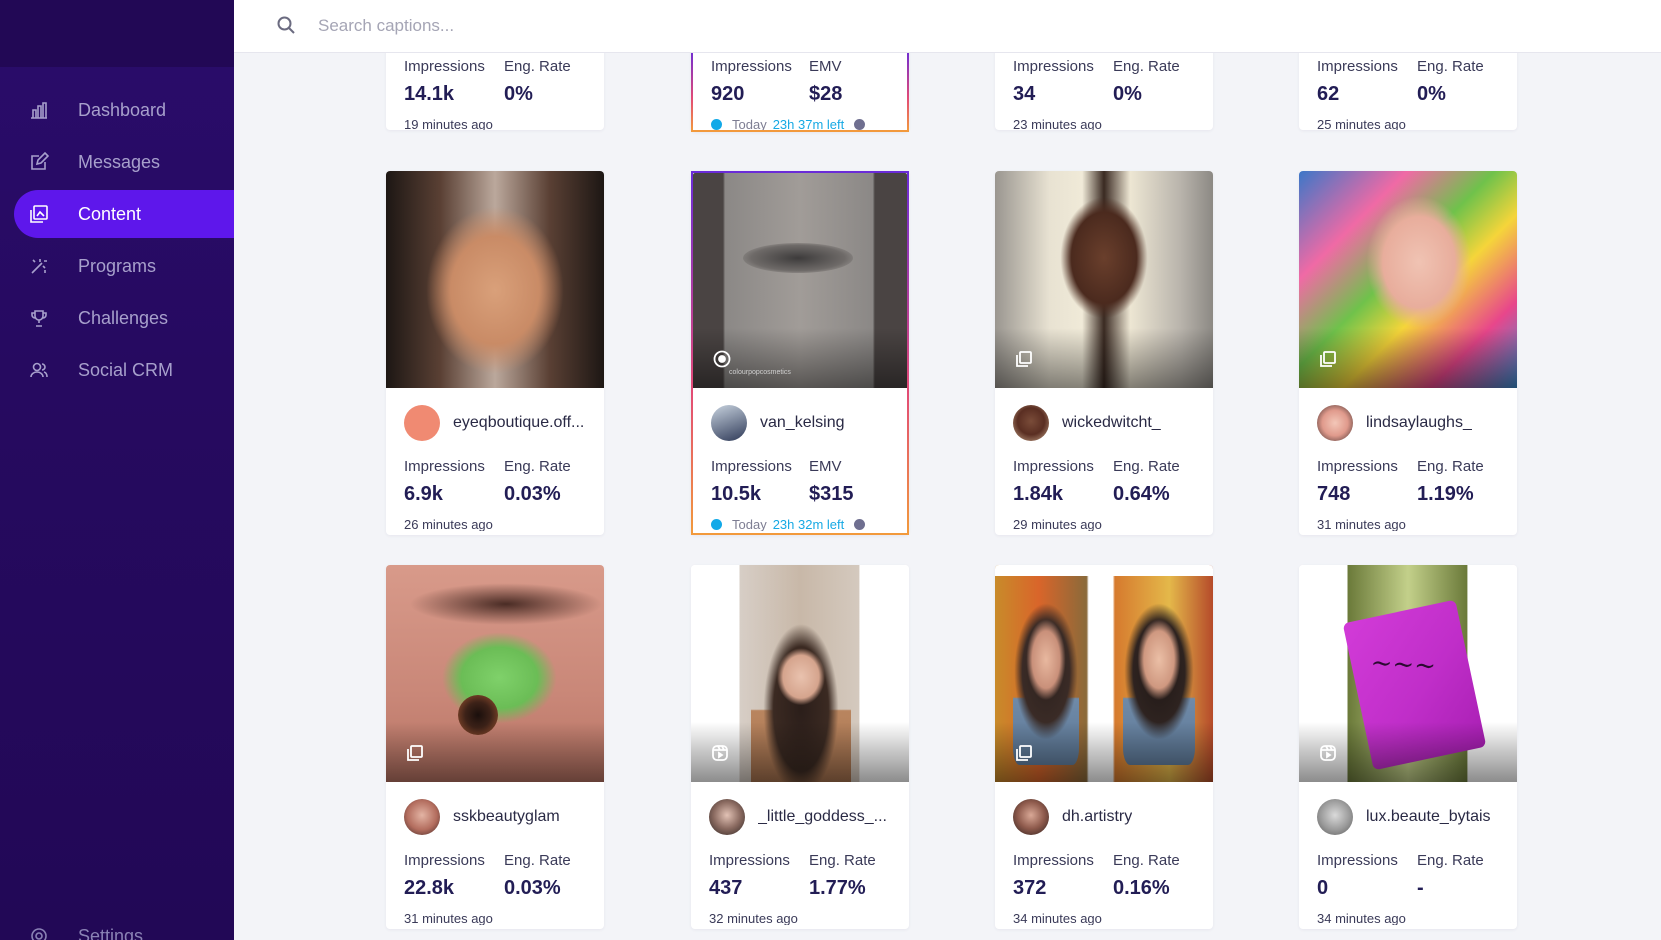  I want to click on content-card: Impressions 62 Eng. Rate 0% 25 minutes ago, so click(1408, 91).